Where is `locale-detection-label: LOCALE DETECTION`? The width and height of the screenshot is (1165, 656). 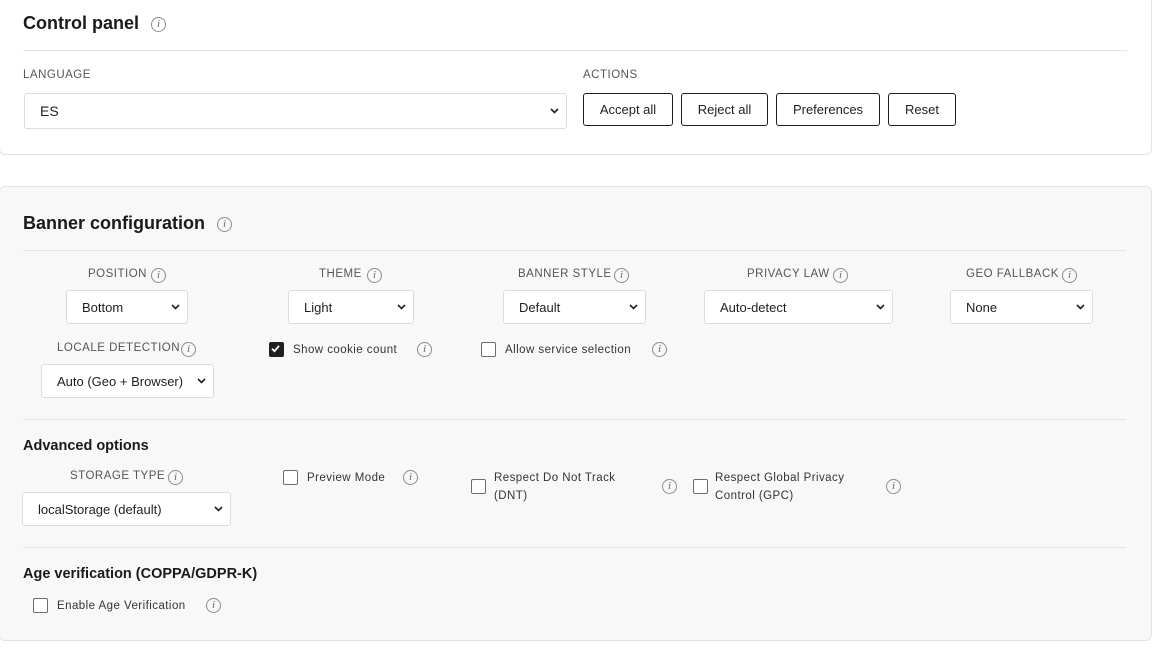
locale-detection-label: LOCALE DETECTION is located at coordinates (119, 348).